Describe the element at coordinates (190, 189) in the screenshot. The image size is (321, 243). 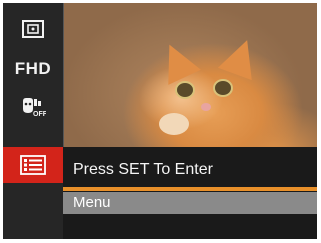
I see `panel-divider` at that location.